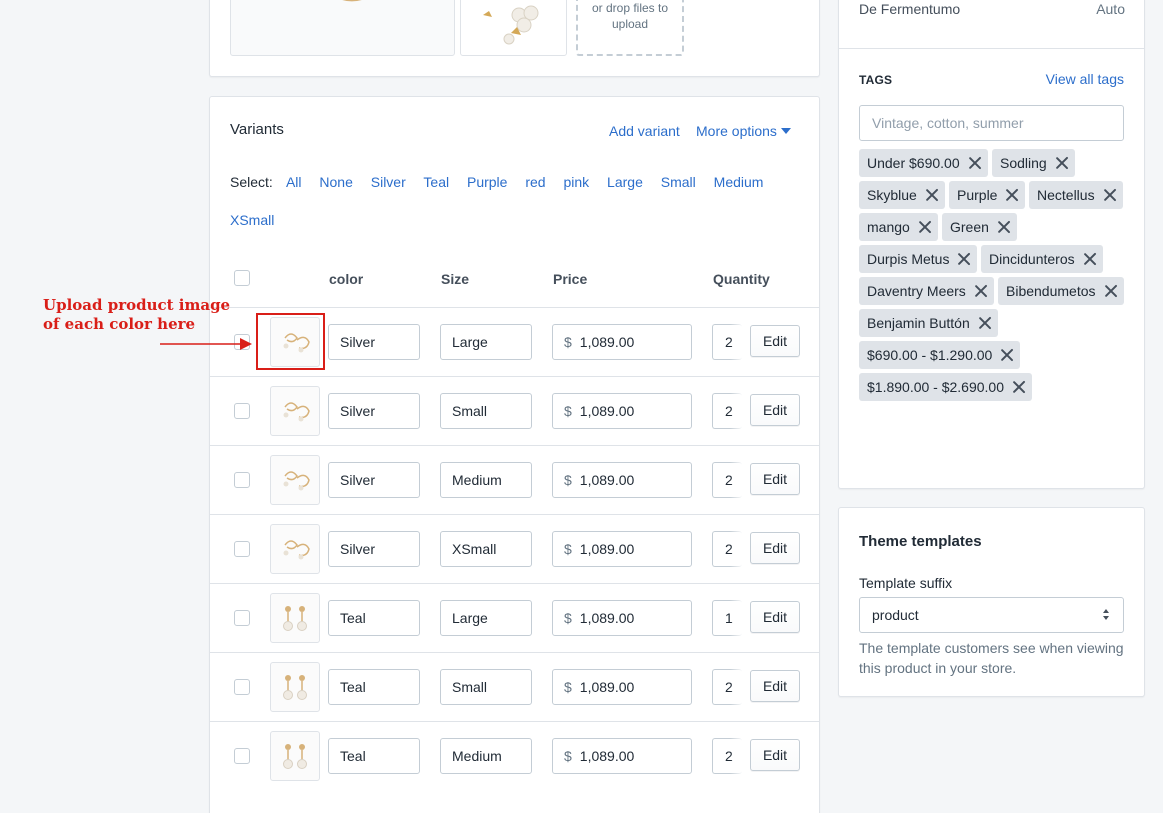 The image size is (1163, 813). Describe the element at coordinates (487, 182) in the screenshot. I see `select-purple: Purple` at that location.